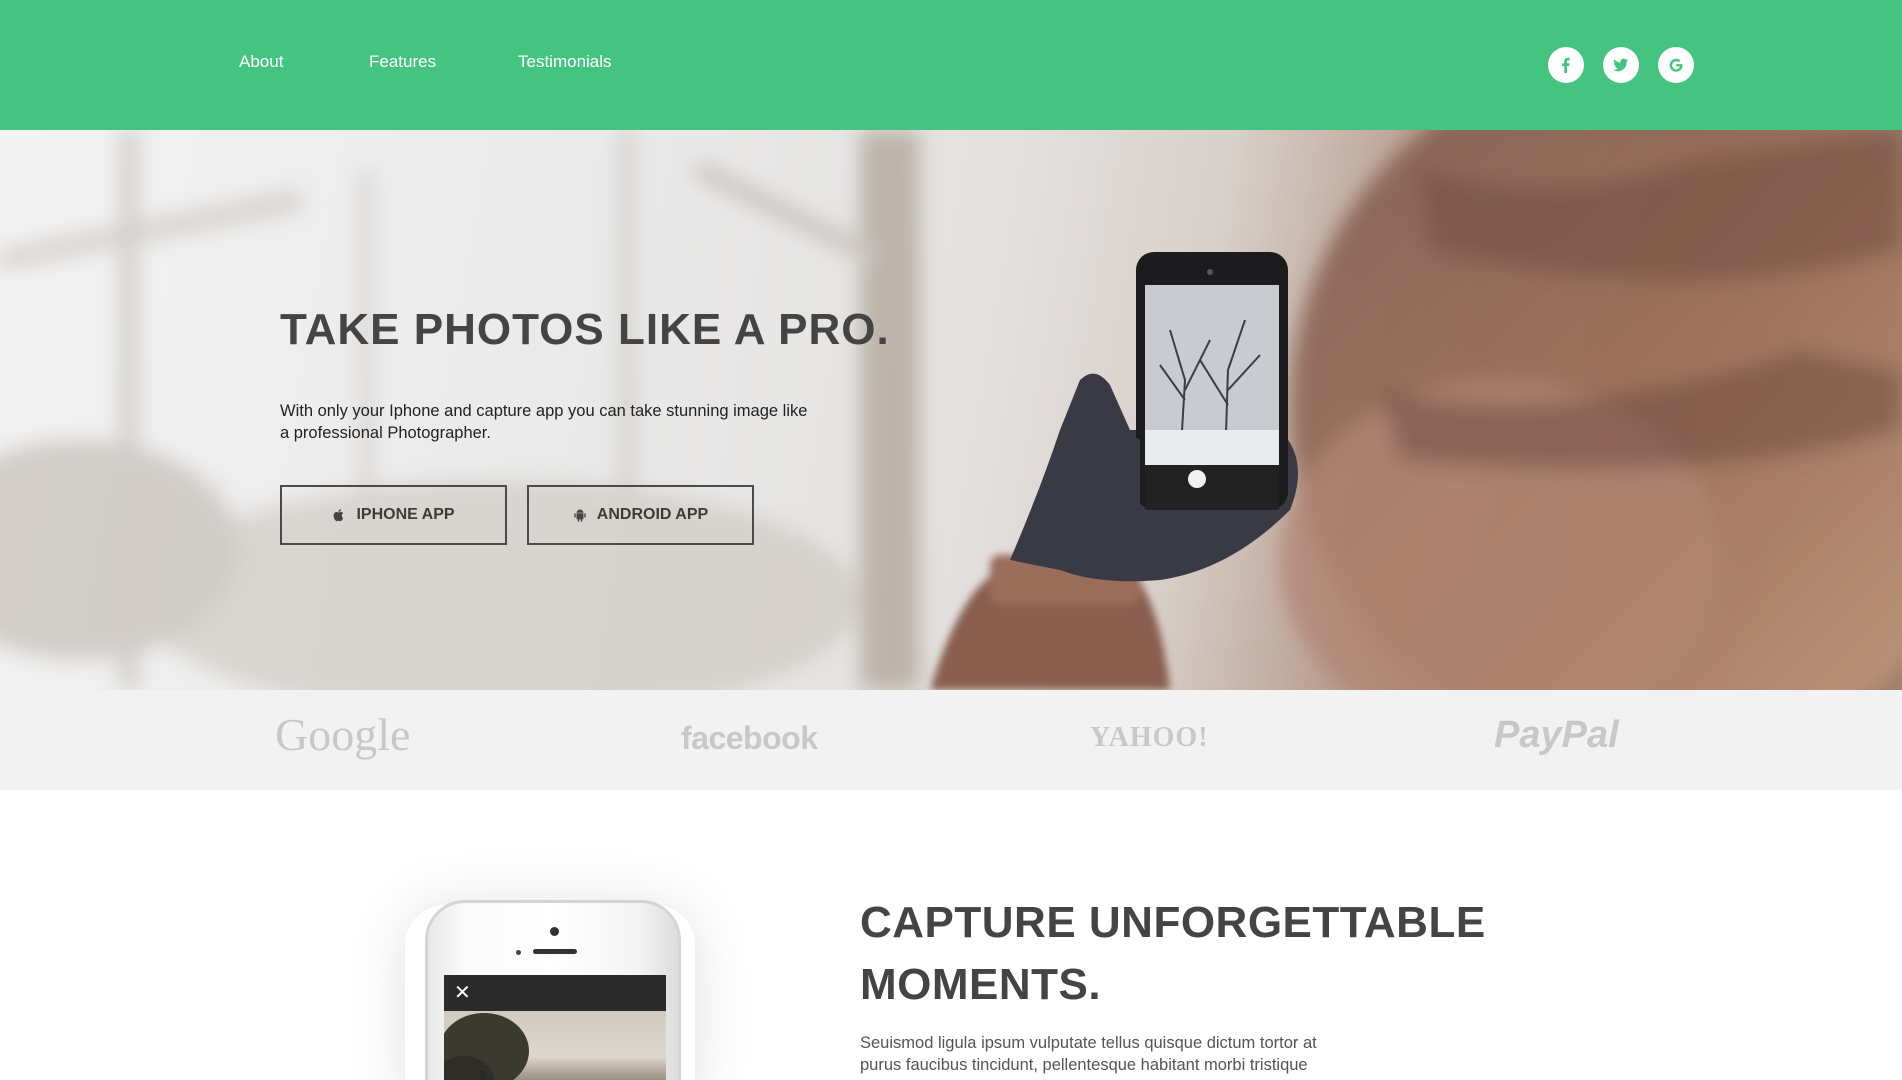 This screenshot has width=1902, height=1080. I want to click on yahoo-logo: YAHOO!, so click(1149, 737).